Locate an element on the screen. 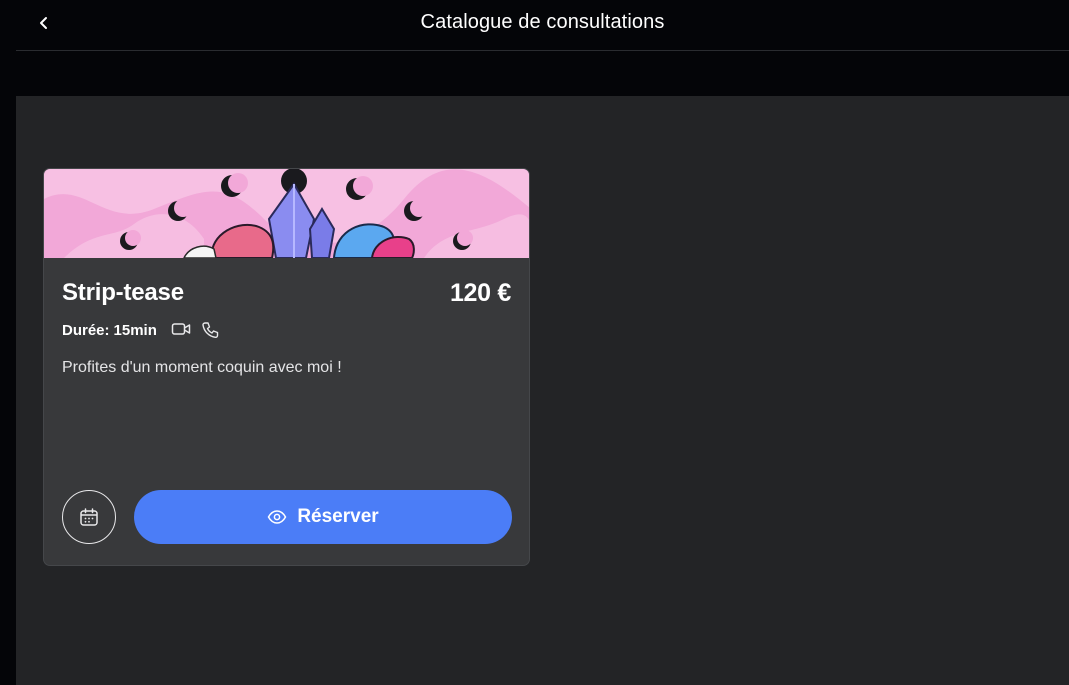 Image resolution: width=1069 pixels, height=685 pixels. eye-icon is located at coordinates (277, 517).